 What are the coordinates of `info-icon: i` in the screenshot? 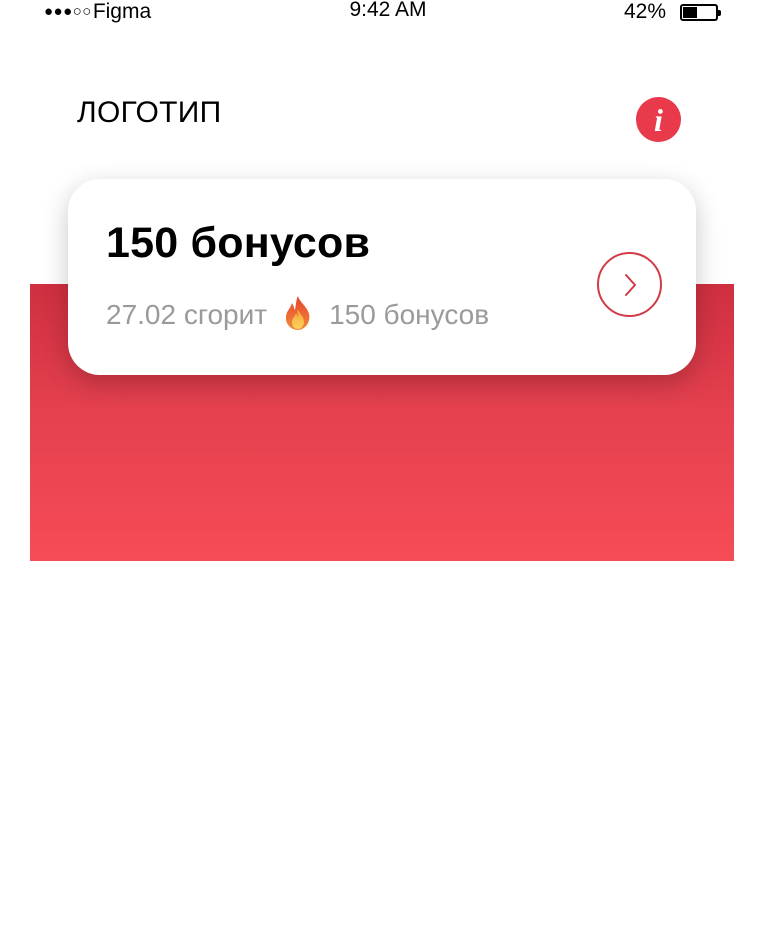 It's located at (658, 120).